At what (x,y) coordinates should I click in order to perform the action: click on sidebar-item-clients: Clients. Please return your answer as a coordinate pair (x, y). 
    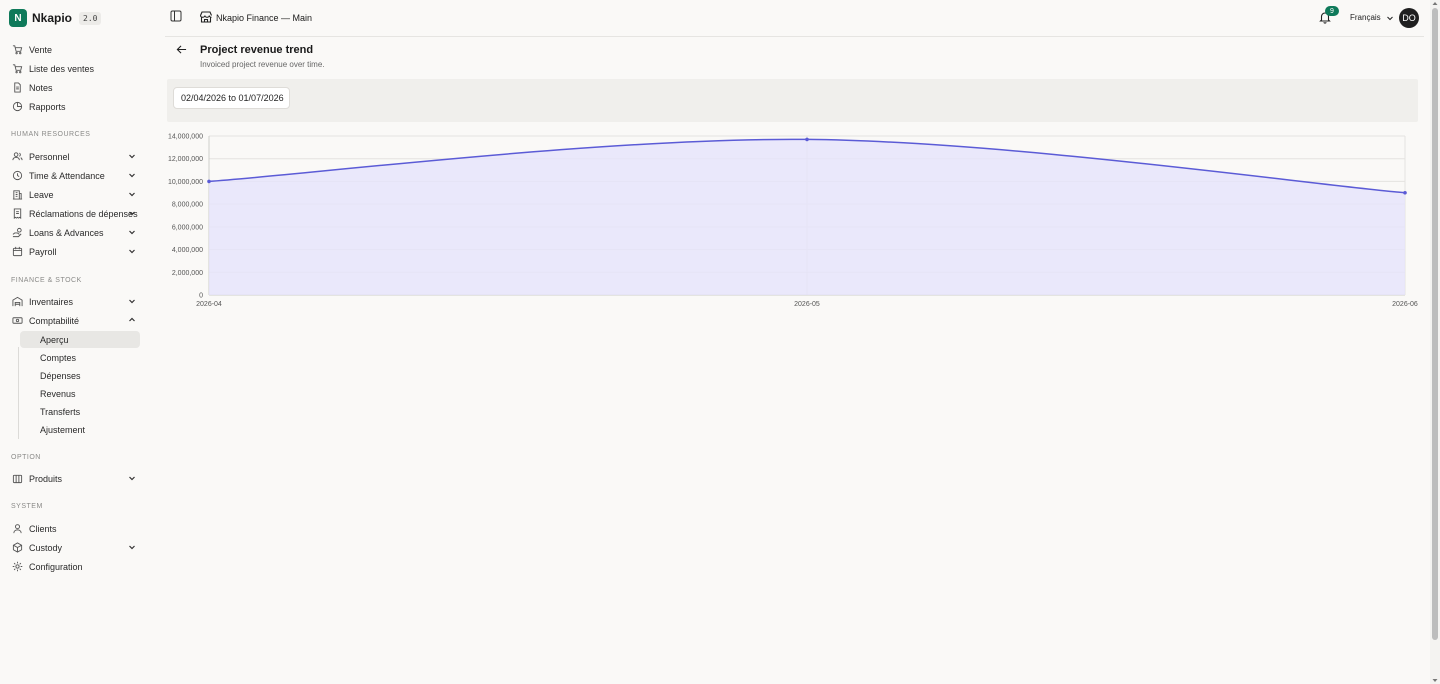
    Looking at the image, I should click on (75, 528).